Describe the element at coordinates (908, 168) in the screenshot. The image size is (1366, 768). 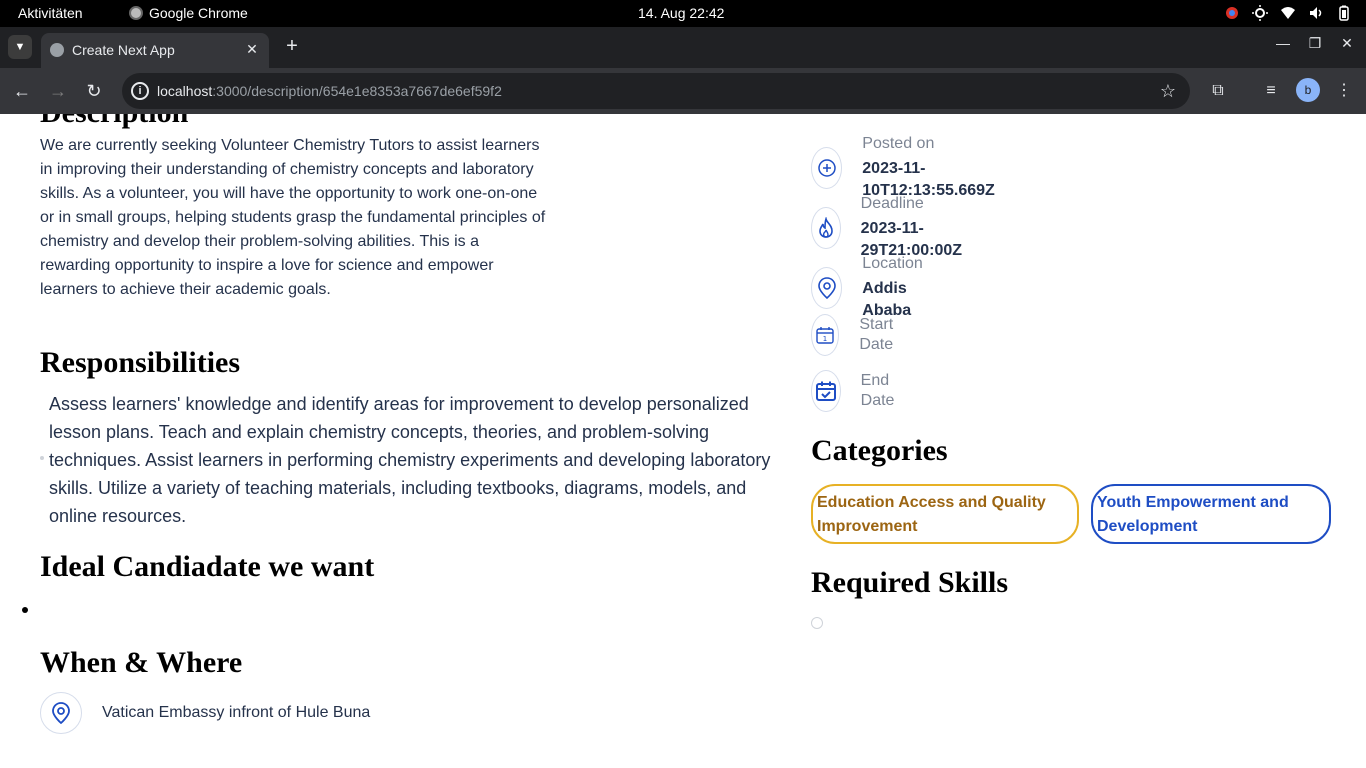
I see `posted-on-row: Posted on 2023-11-10T12:13:55.669Z` at that location.